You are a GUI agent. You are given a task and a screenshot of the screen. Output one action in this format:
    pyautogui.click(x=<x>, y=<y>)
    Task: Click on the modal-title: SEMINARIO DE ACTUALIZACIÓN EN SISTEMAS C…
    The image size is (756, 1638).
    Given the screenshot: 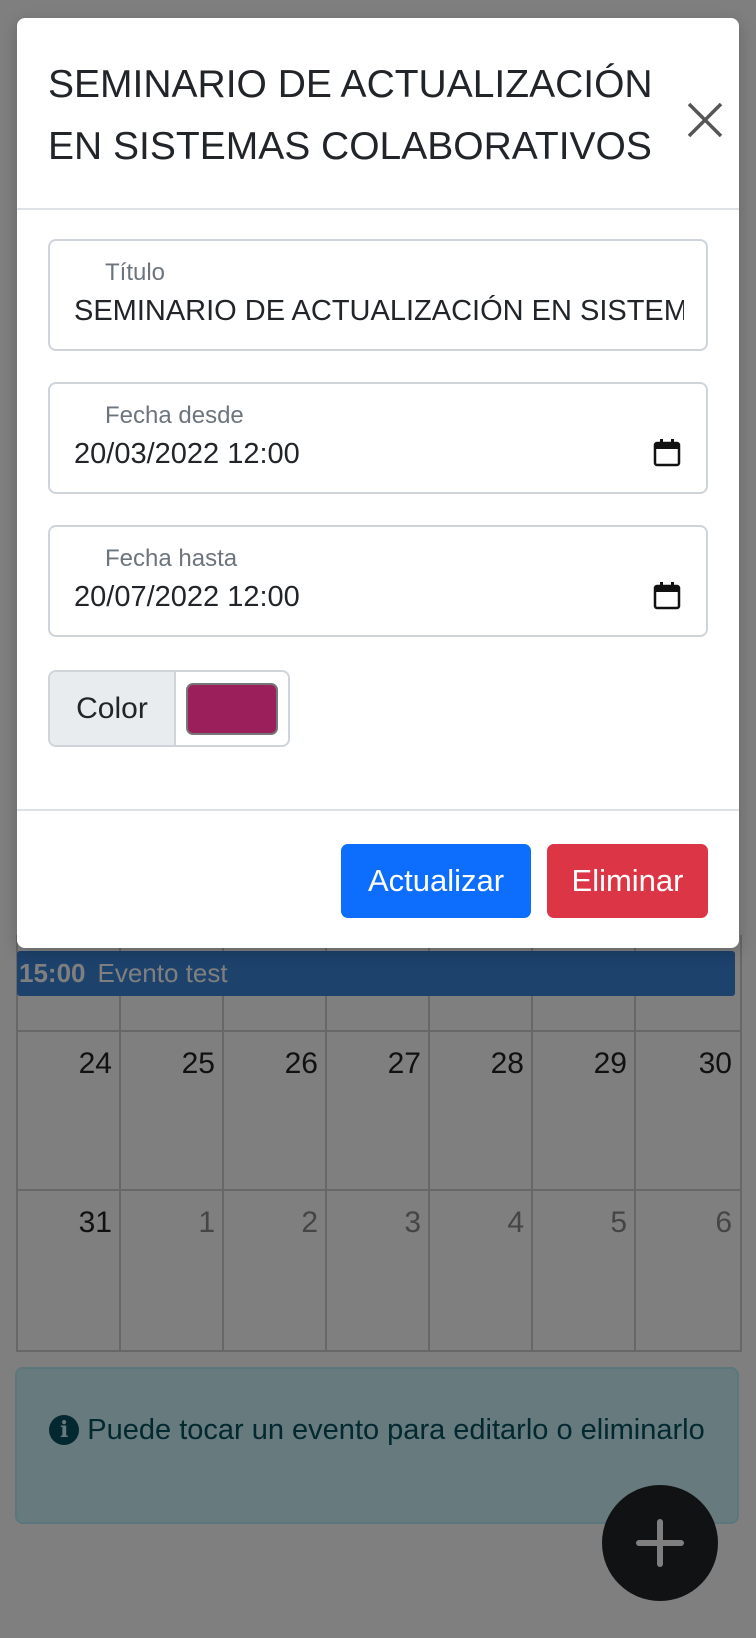 What is the action you would take?
    pyautogui.click(x=350, y=115)
    